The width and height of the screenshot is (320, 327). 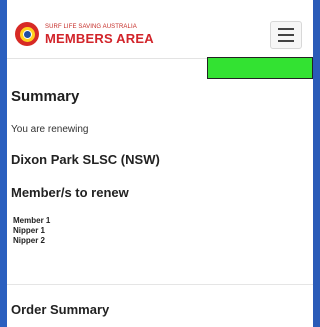 I want to click on slsa-logo-icon, so click(x=27, y=34).